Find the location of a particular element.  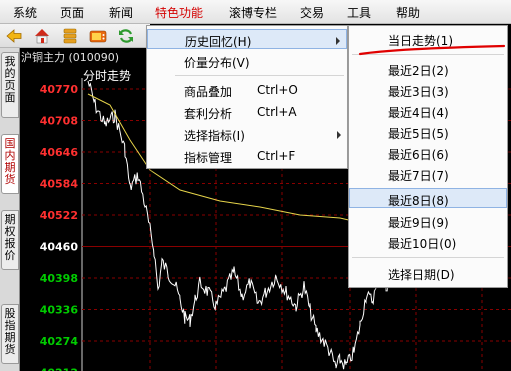

arbitrage-label: 套利分析 is located at coordinates (208, 114).